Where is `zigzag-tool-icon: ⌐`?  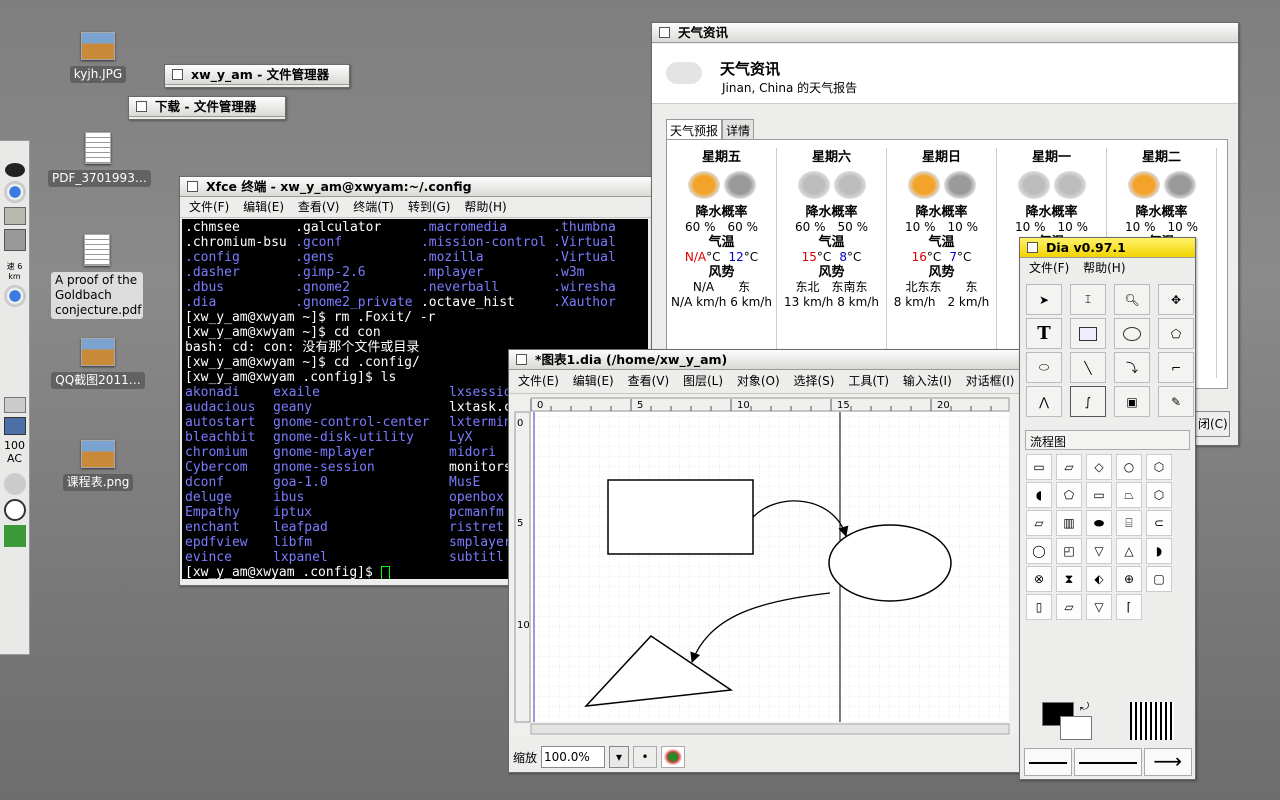
zigzag-tool-icon: ⌐ is located at coordinates (1176, 367).